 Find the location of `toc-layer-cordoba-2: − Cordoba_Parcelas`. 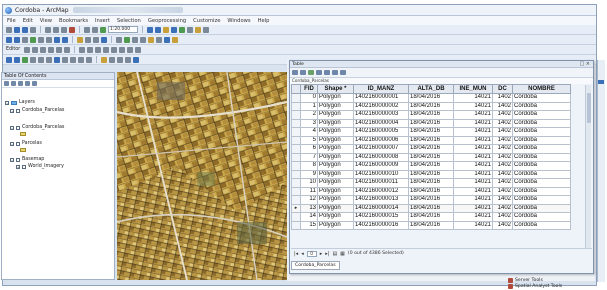

toc-layer-cordoba-2: − Cordoba_Parcelas is located at coordinates (37, 127).